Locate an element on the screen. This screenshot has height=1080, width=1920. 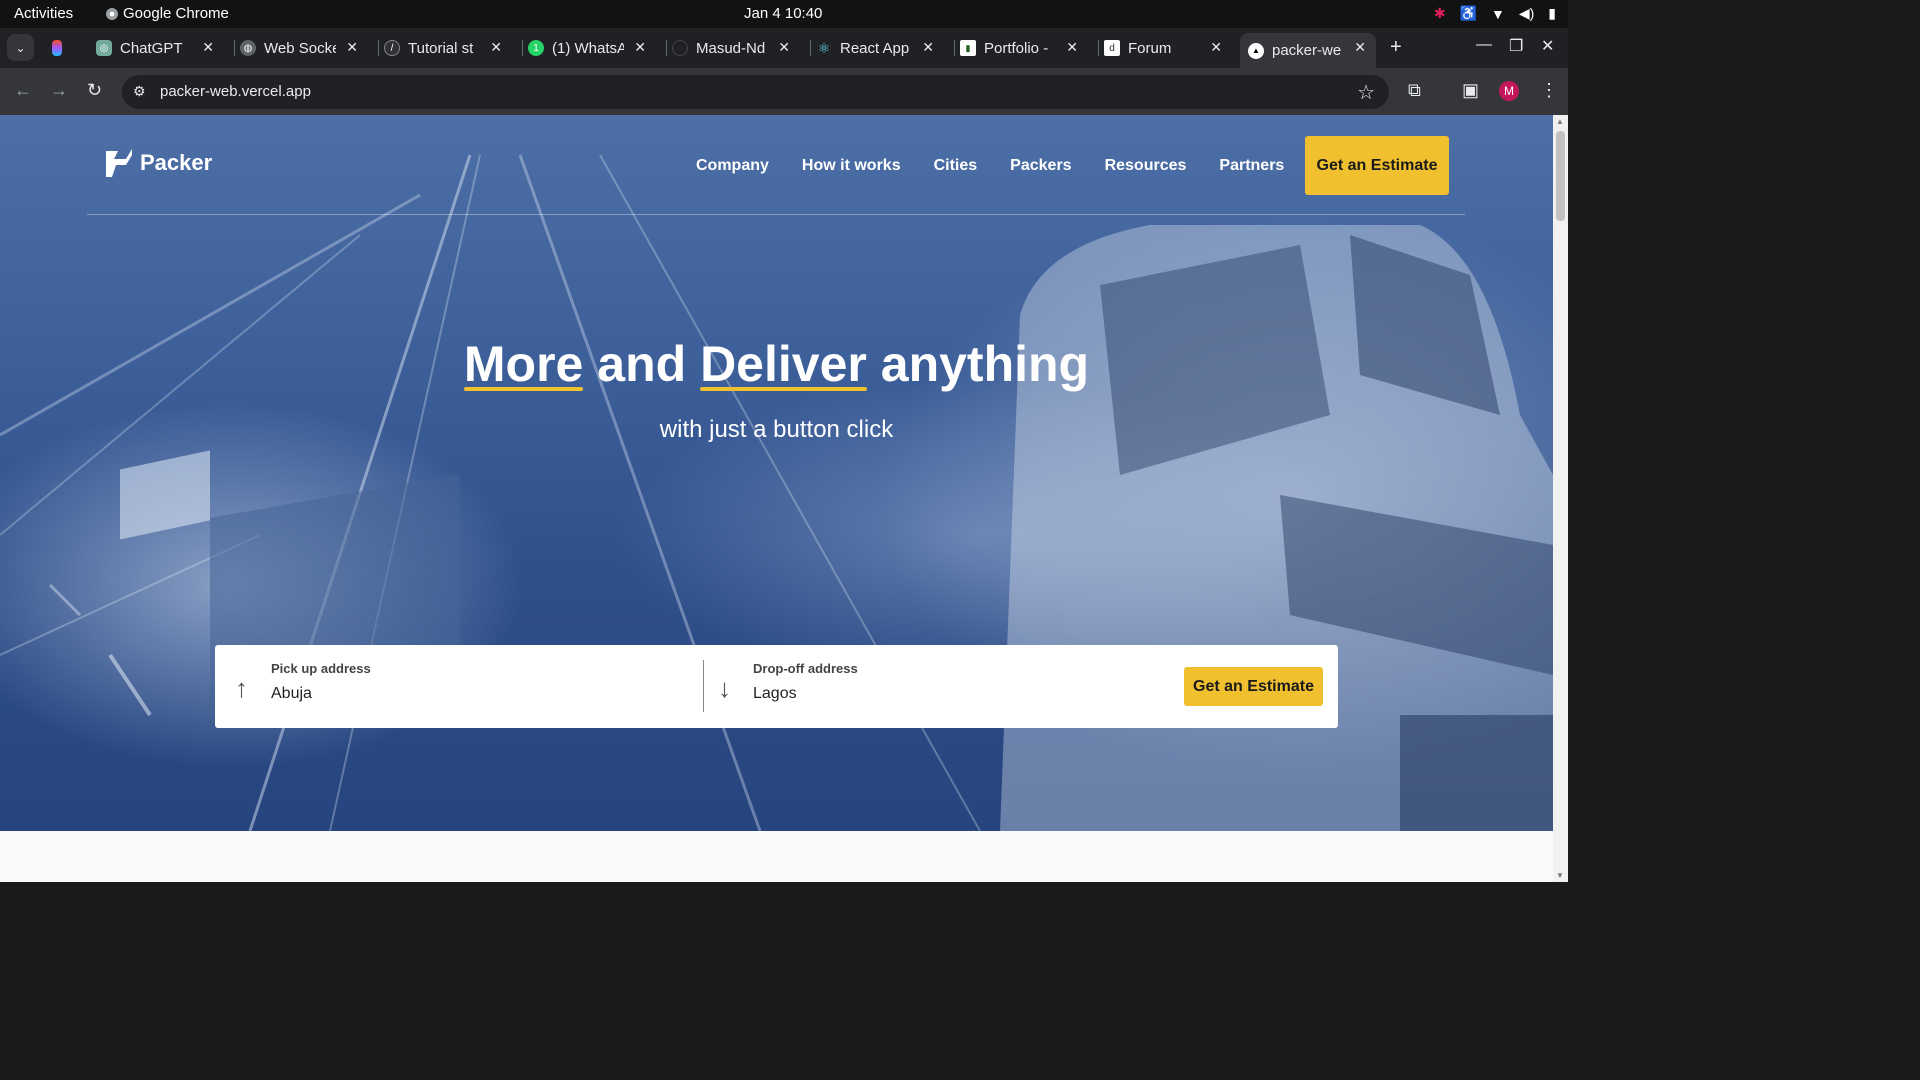
pickup-field: ↑ Pick up address is located at coordinates (459, 686).